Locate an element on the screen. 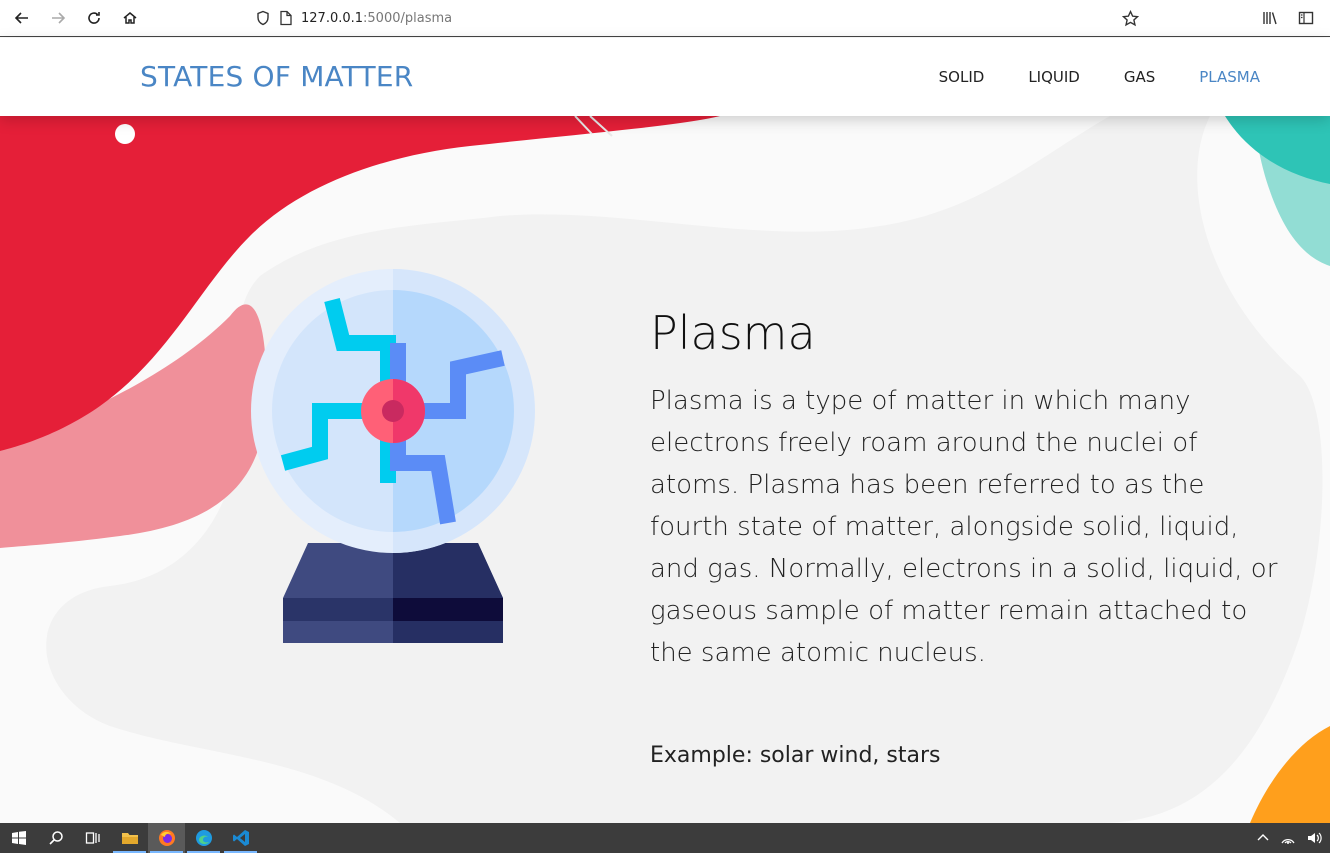  back-button is located at coordinates (22, 18).